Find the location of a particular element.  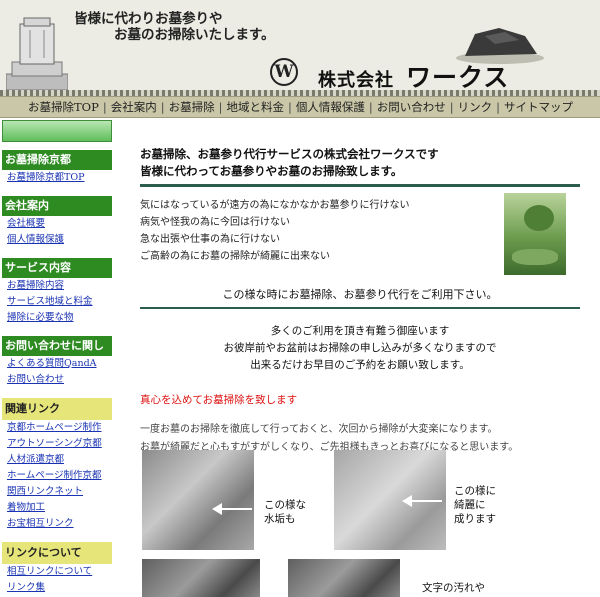

sidebar-link-related-4: ホームページ制作京都 is located at coordinates (57, 476).